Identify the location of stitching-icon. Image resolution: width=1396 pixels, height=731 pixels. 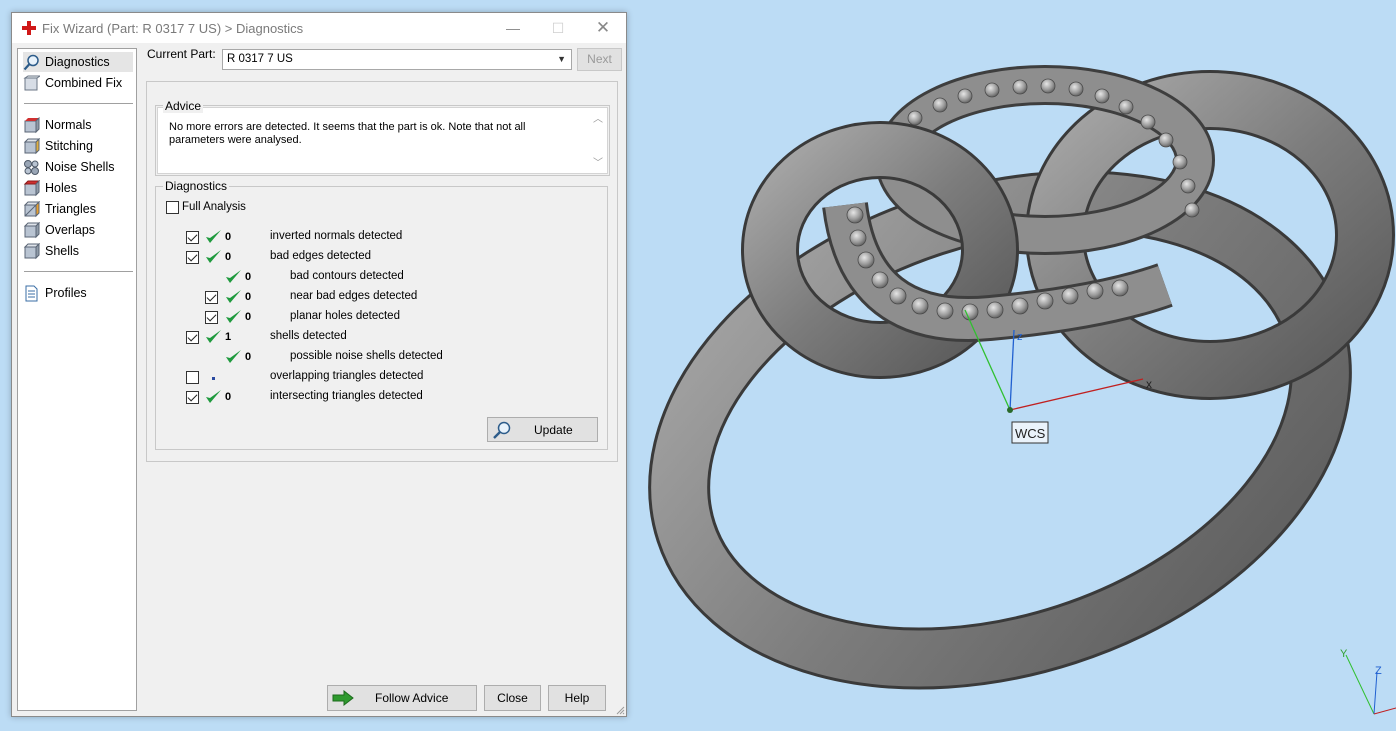
(31, 145).